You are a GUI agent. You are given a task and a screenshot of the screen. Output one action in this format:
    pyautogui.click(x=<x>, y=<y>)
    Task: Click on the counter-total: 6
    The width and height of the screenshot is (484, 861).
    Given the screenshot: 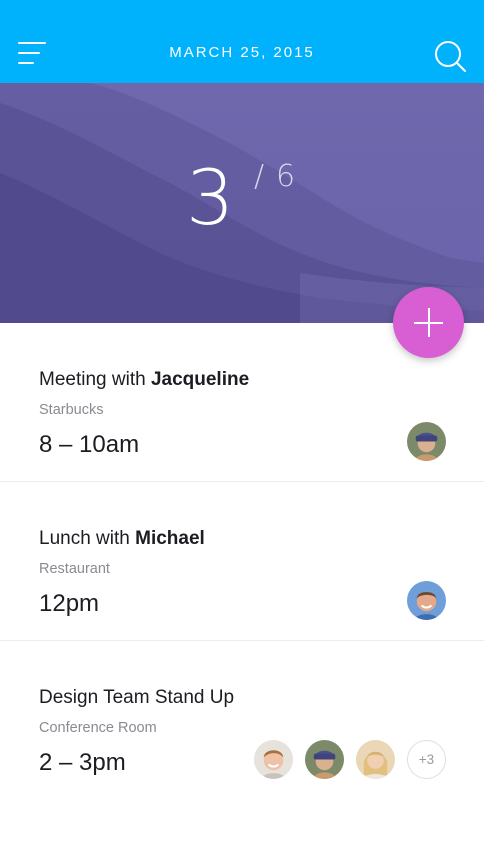 What is the action you would take?
    pyautogui.click(x=286, y=176)
    